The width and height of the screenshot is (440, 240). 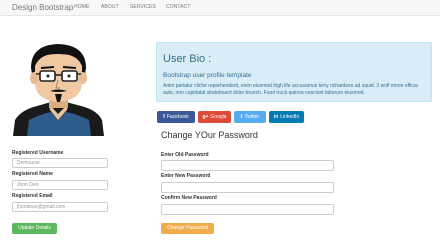 What do you see at coordinates (189, 198) in the screenshot?
I see `confirm-password-label: Confirm New Password` at bounding box center [189, 198].